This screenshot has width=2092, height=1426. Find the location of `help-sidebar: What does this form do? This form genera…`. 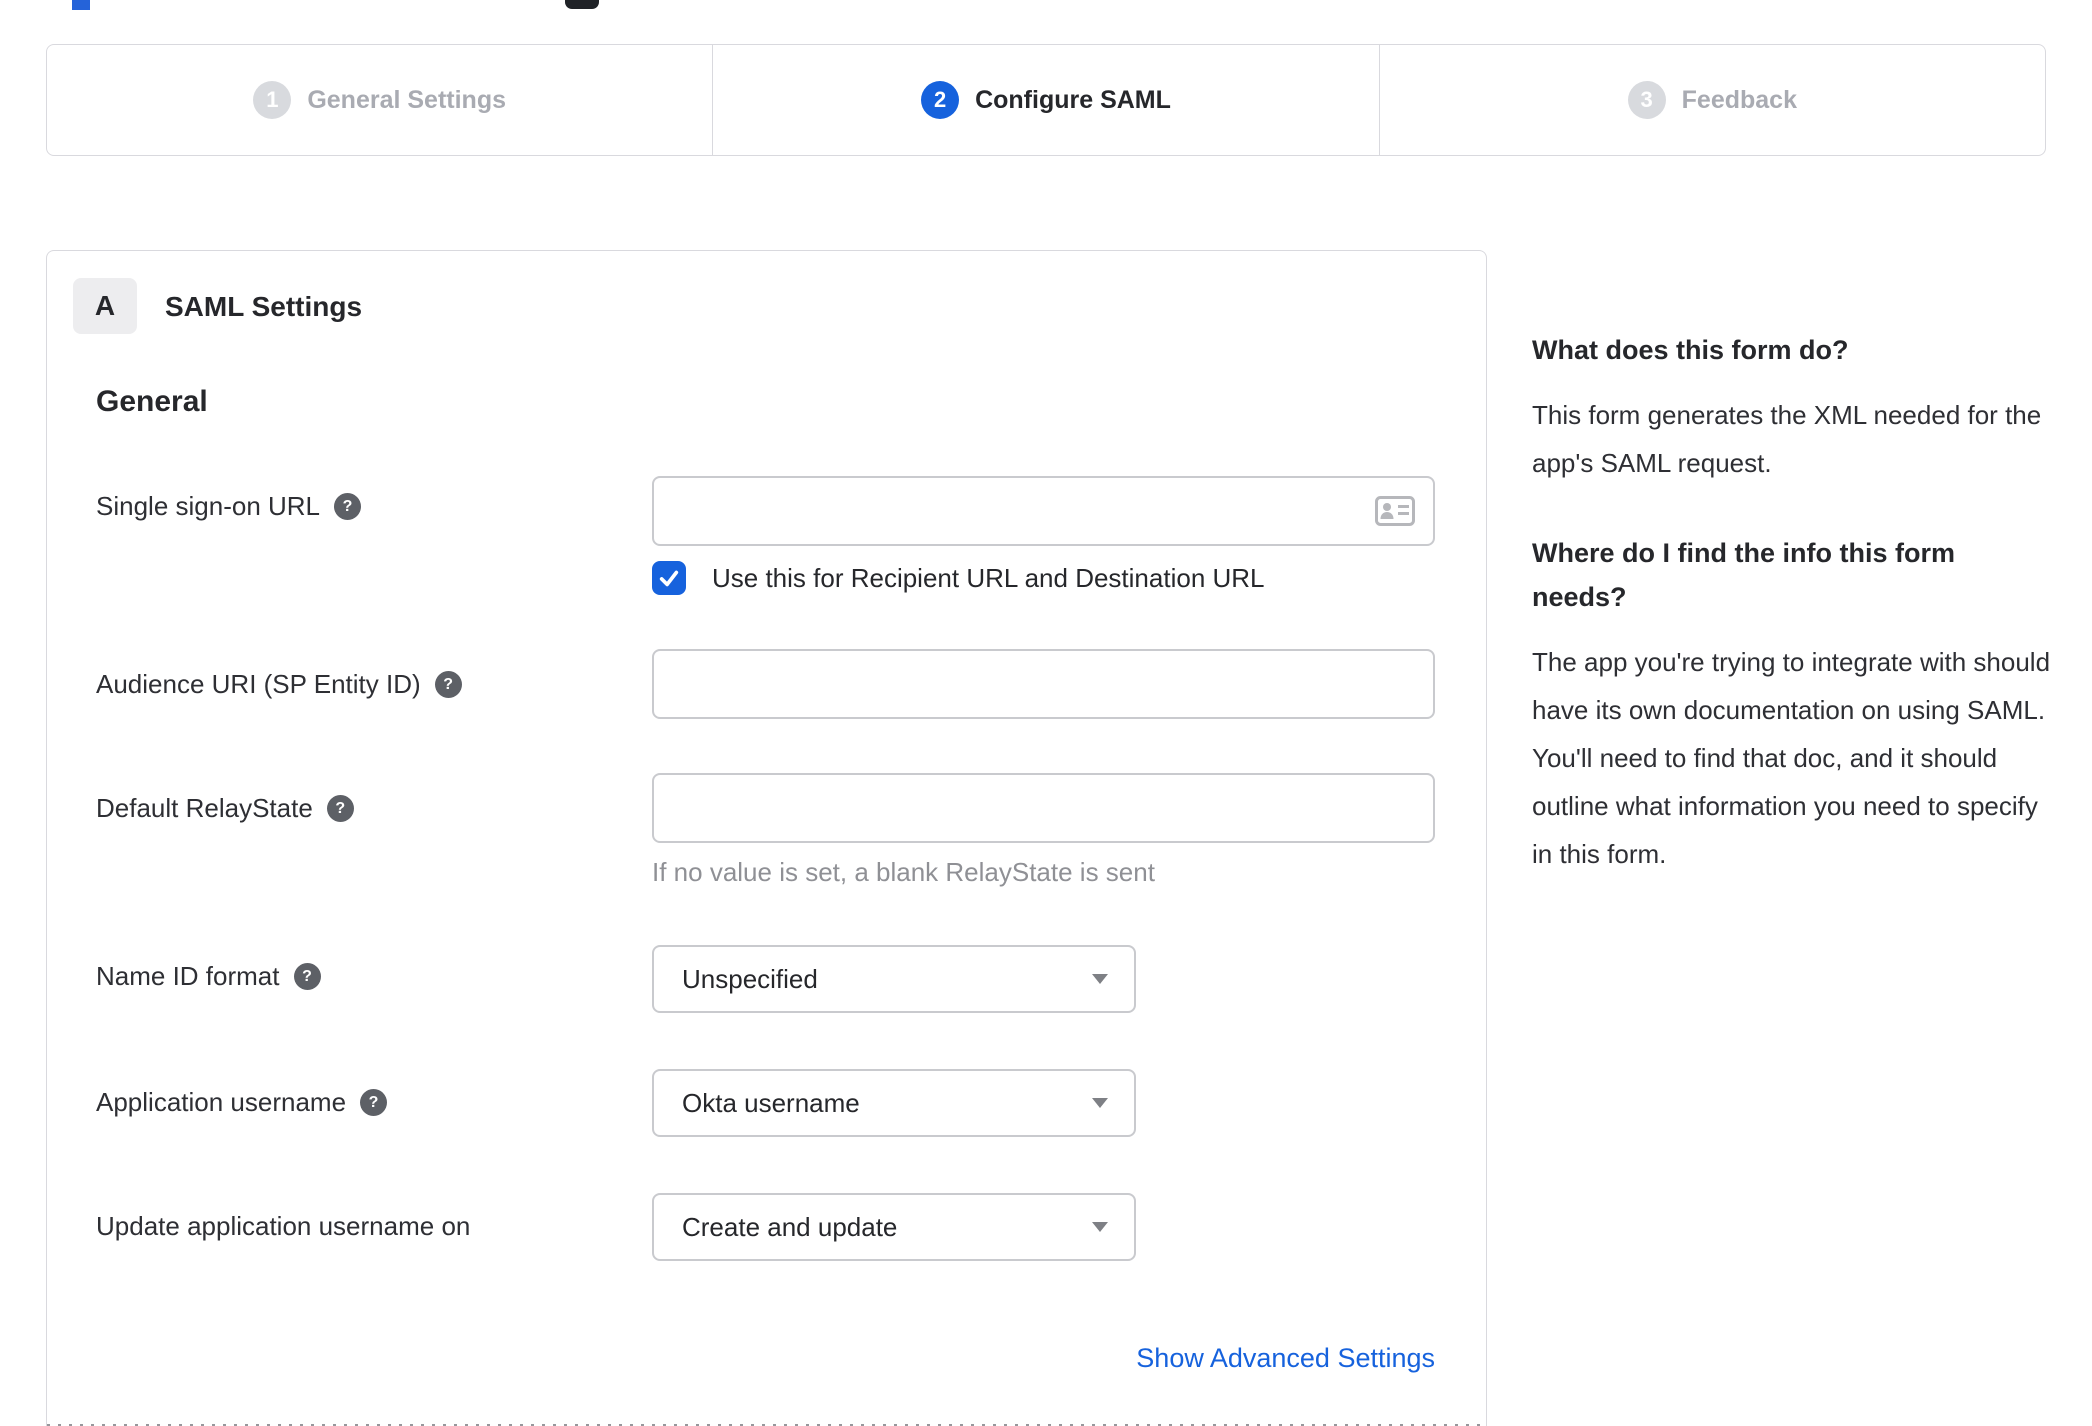

help-sidebar: What does this form do? This form genera… is located at coordinates (1792, 625).